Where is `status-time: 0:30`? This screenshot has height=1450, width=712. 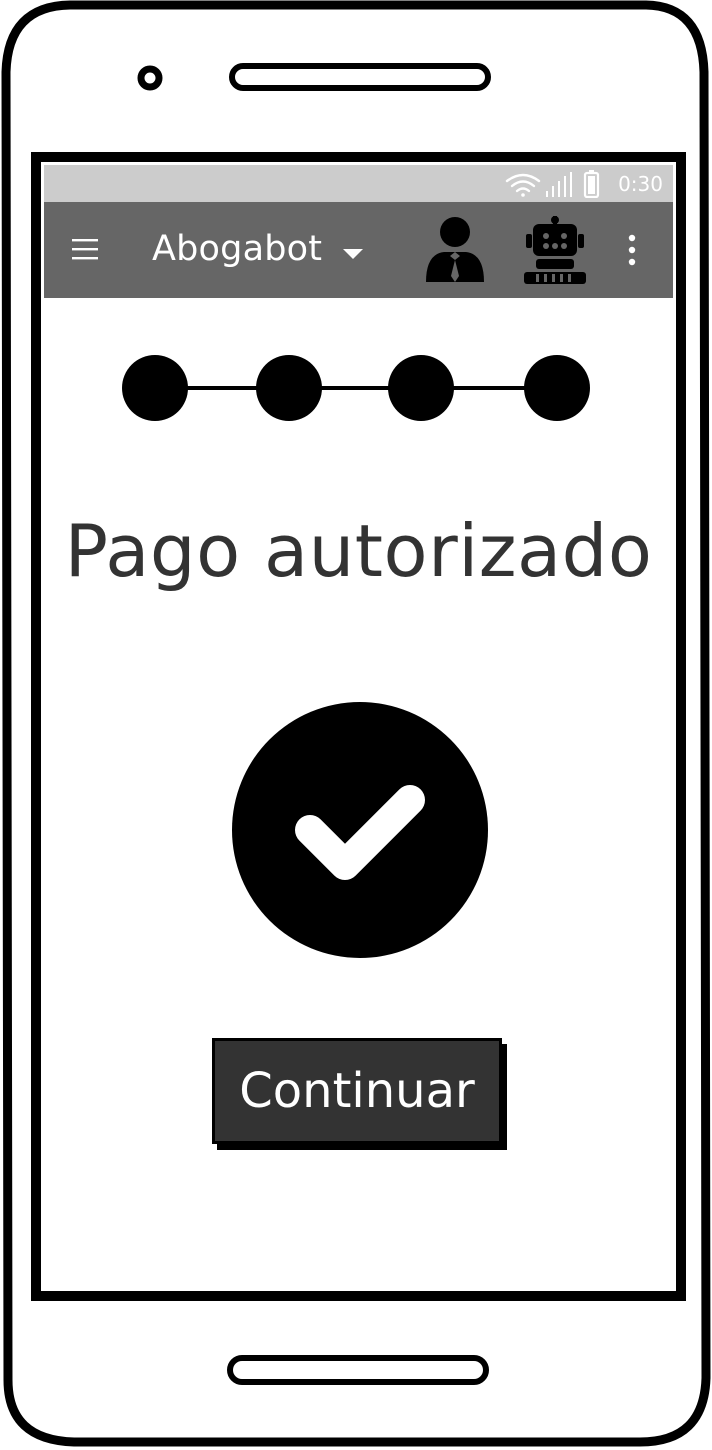
status-time: 0:30 is located at coordinates (640, 184).